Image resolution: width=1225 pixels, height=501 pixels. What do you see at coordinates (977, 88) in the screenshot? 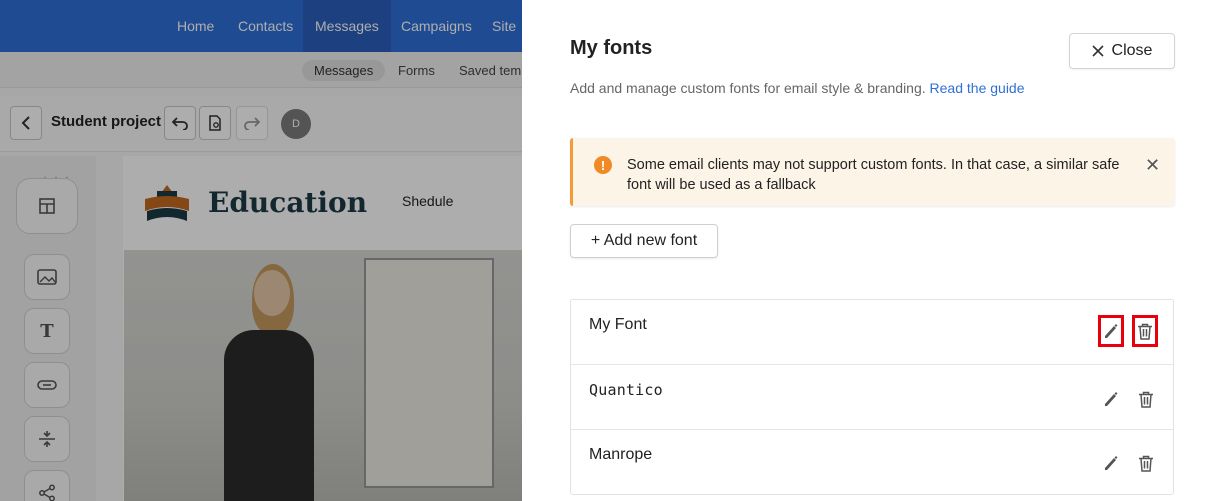
I see `read-guide-link: Read the guide` at bounding box center [977, 88].